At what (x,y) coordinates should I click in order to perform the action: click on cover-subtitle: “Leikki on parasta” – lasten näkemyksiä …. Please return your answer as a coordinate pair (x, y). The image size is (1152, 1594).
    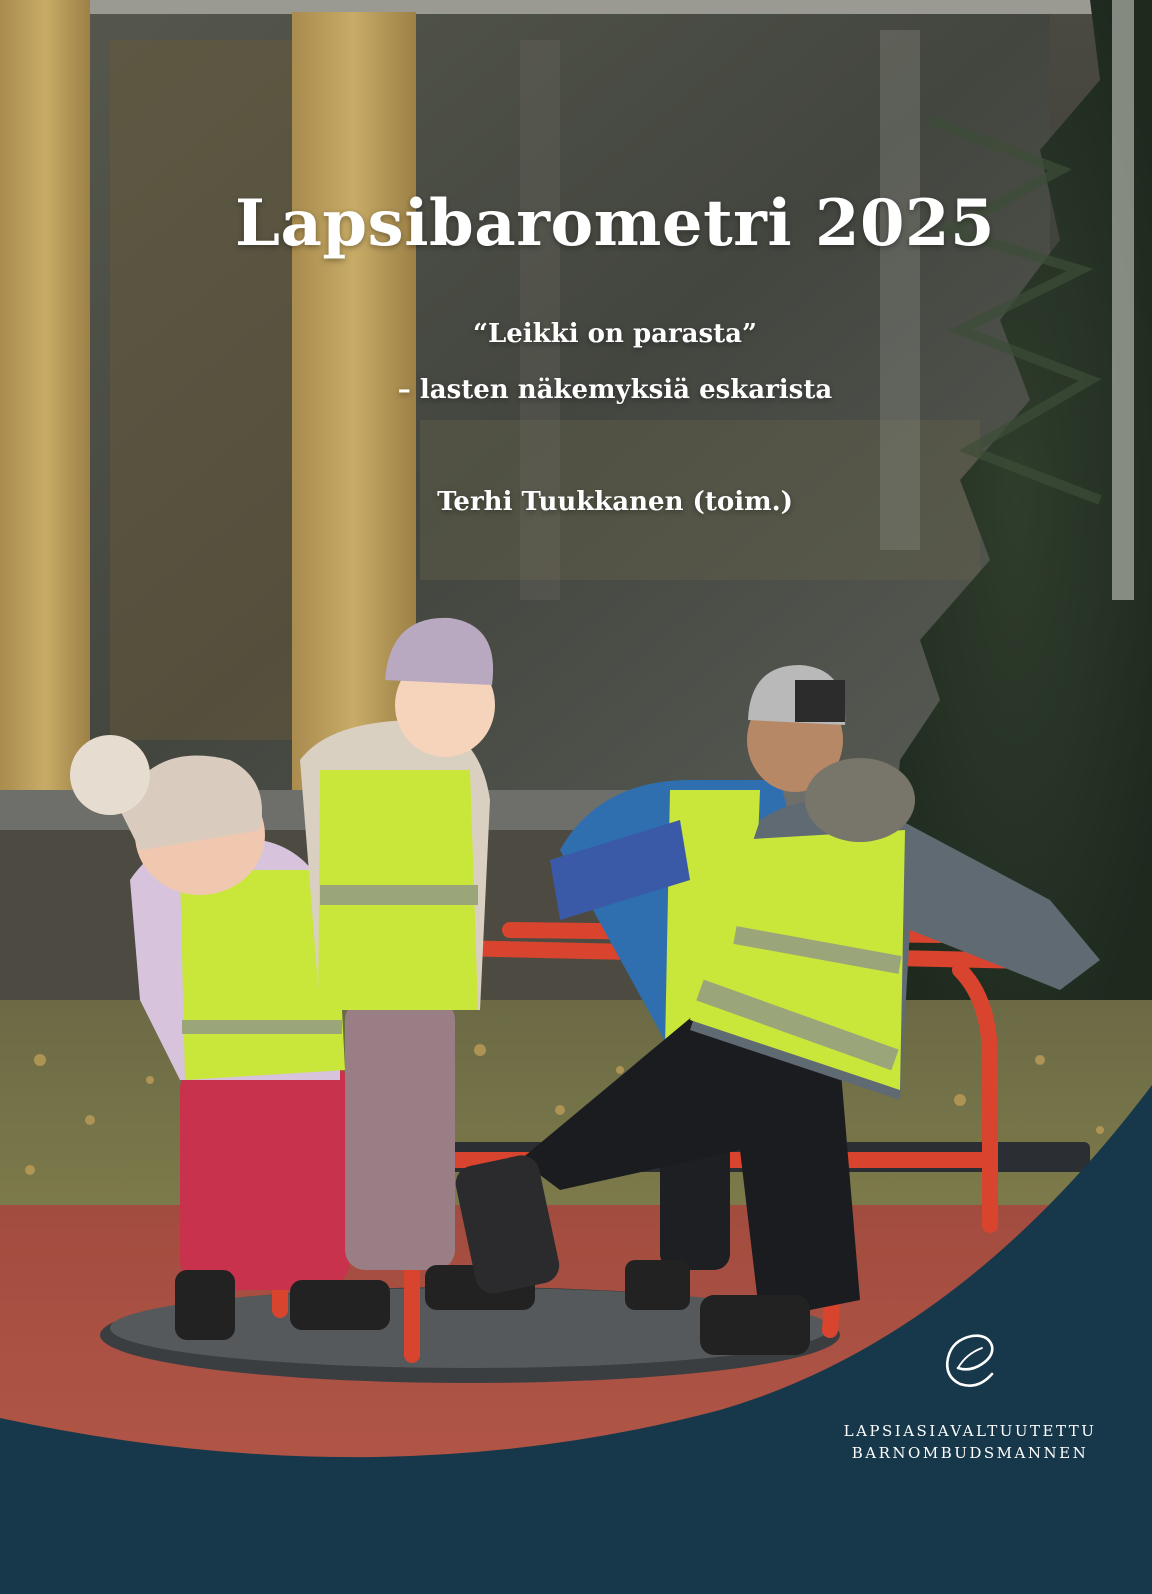
    Looking at the image, I should click on (576, 362).